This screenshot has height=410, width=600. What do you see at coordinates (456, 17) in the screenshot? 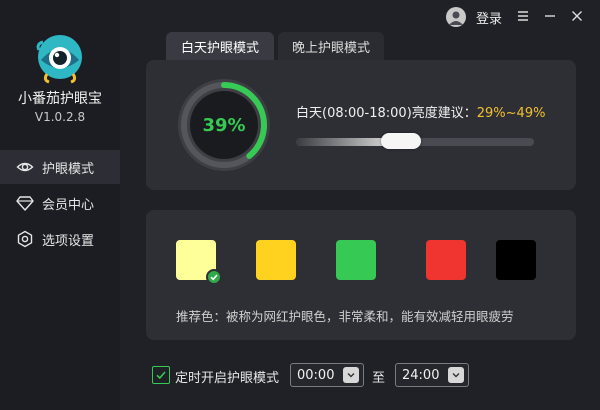
I see `user-avatar-icon` at bounding box center [456, 17].